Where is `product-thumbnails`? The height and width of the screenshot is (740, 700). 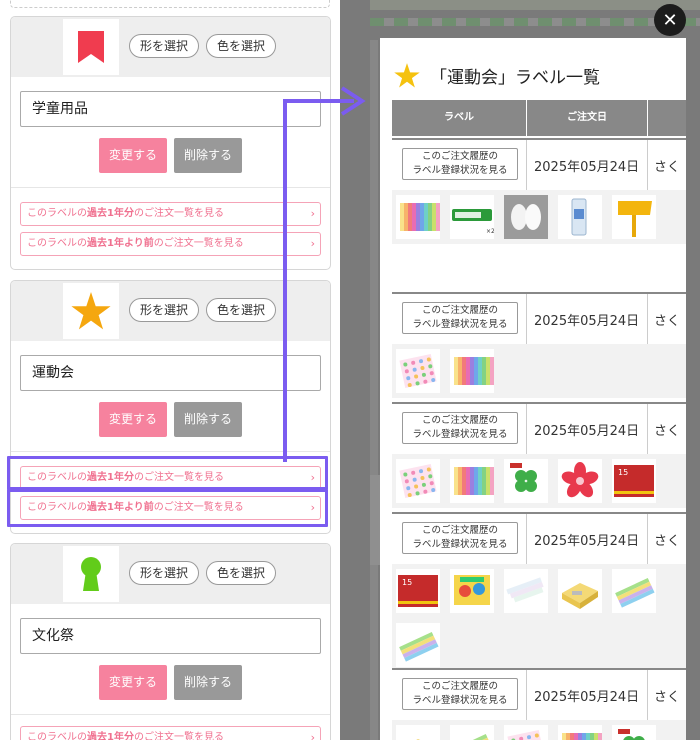 product-thumbnails is located at coordinates (539, 730).